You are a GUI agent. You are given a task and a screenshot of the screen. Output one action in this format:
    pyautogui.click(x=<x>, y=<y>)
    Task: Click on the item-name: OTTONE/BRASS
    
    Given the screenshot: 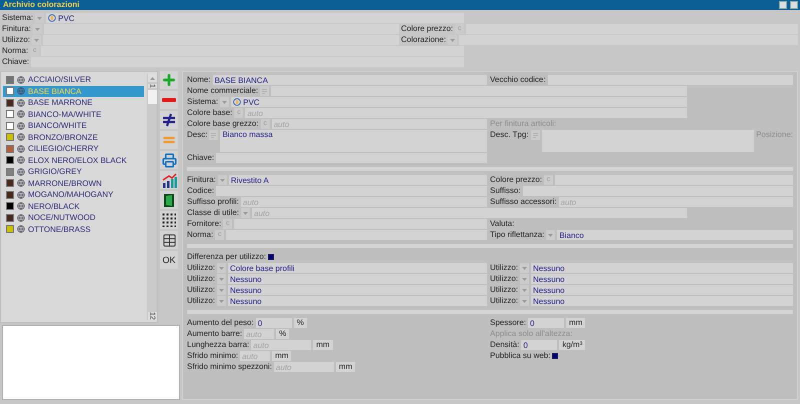 What is the action you would take?
    pyautogui.click(x=59, y=229)
    